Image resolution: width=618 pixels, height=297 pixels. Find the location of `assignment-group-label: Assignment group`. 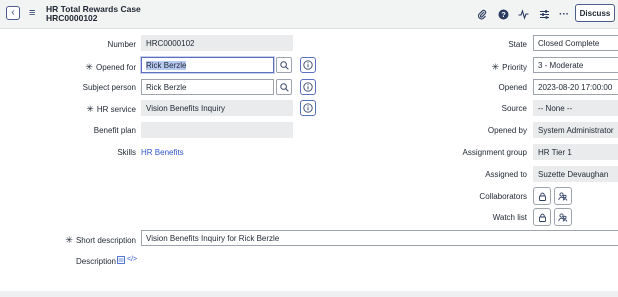

assignment-group-label: Assignment group is located at coordinates (494, 152).